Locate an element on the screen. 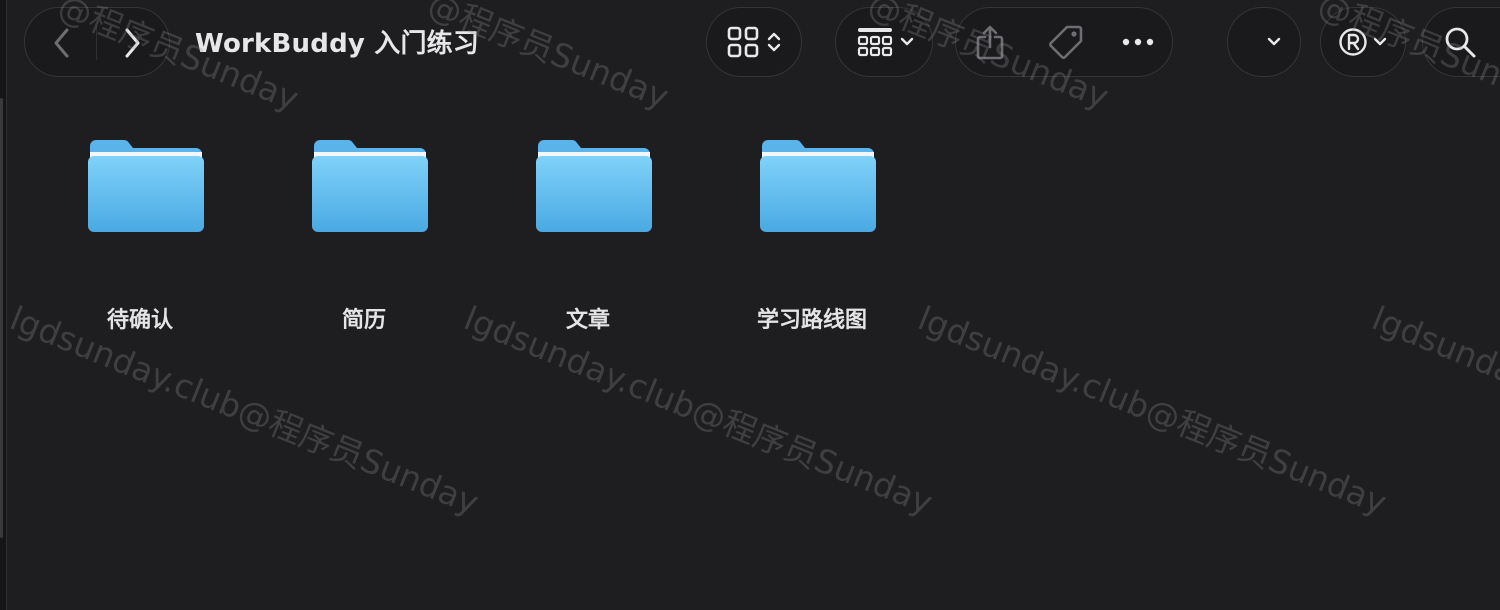 This screenshot has width=1500, height=610. more-button is located at coordinates (1138, 42).